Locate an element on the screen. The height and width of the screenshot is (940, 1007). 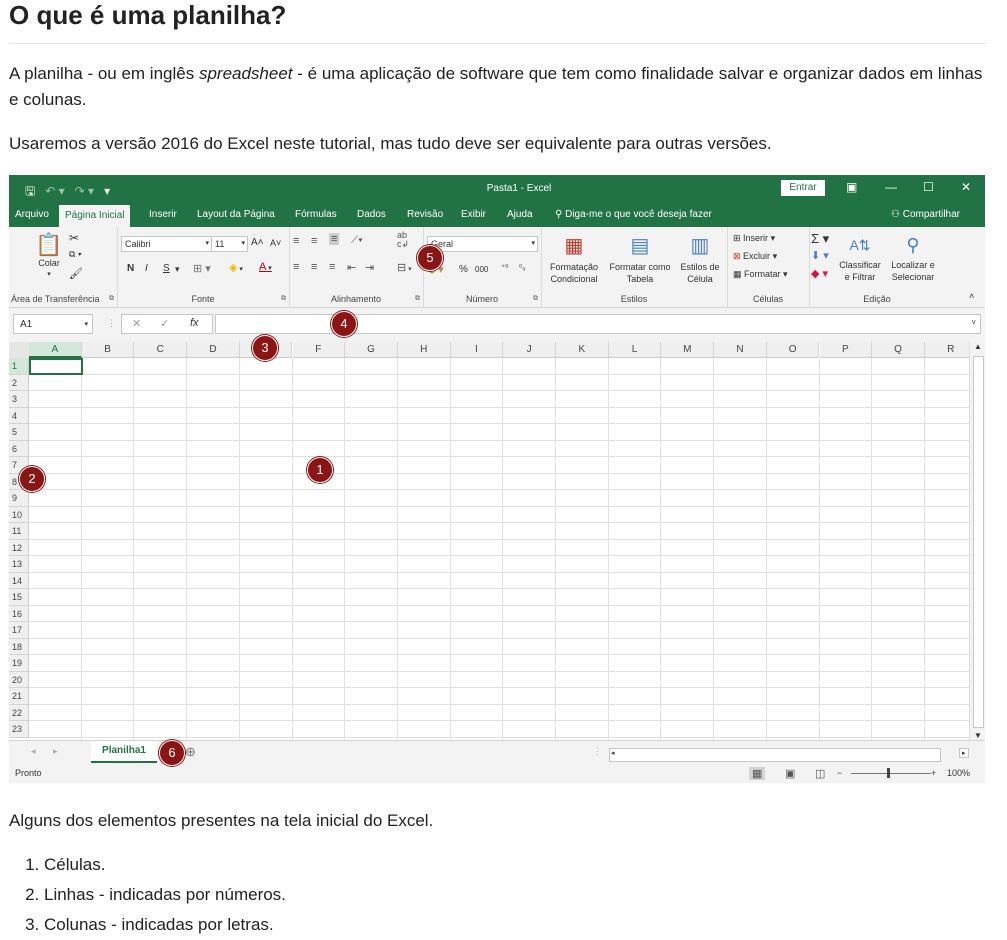
align-middle-icon: ≡ is located at coordinates (314, 241).